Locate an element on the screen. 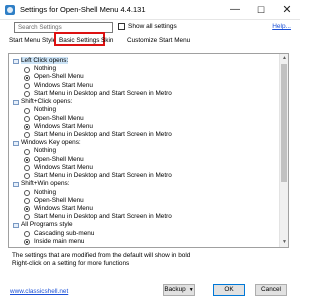 This screenshot has width=320, height=305. ok-button: OK is located at coordinates (229, 290).